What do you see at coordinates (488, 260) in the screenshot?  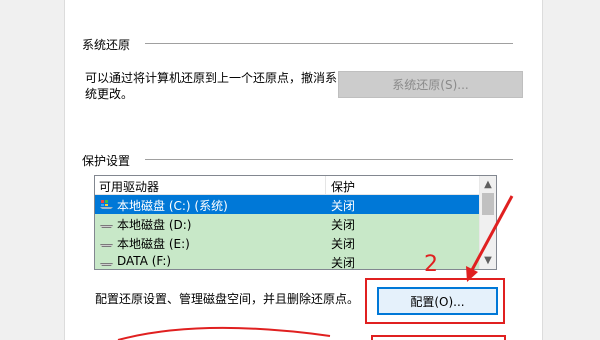 I see `scroll-down-arrow-icon: ▼` at bounding box center [488, 260].